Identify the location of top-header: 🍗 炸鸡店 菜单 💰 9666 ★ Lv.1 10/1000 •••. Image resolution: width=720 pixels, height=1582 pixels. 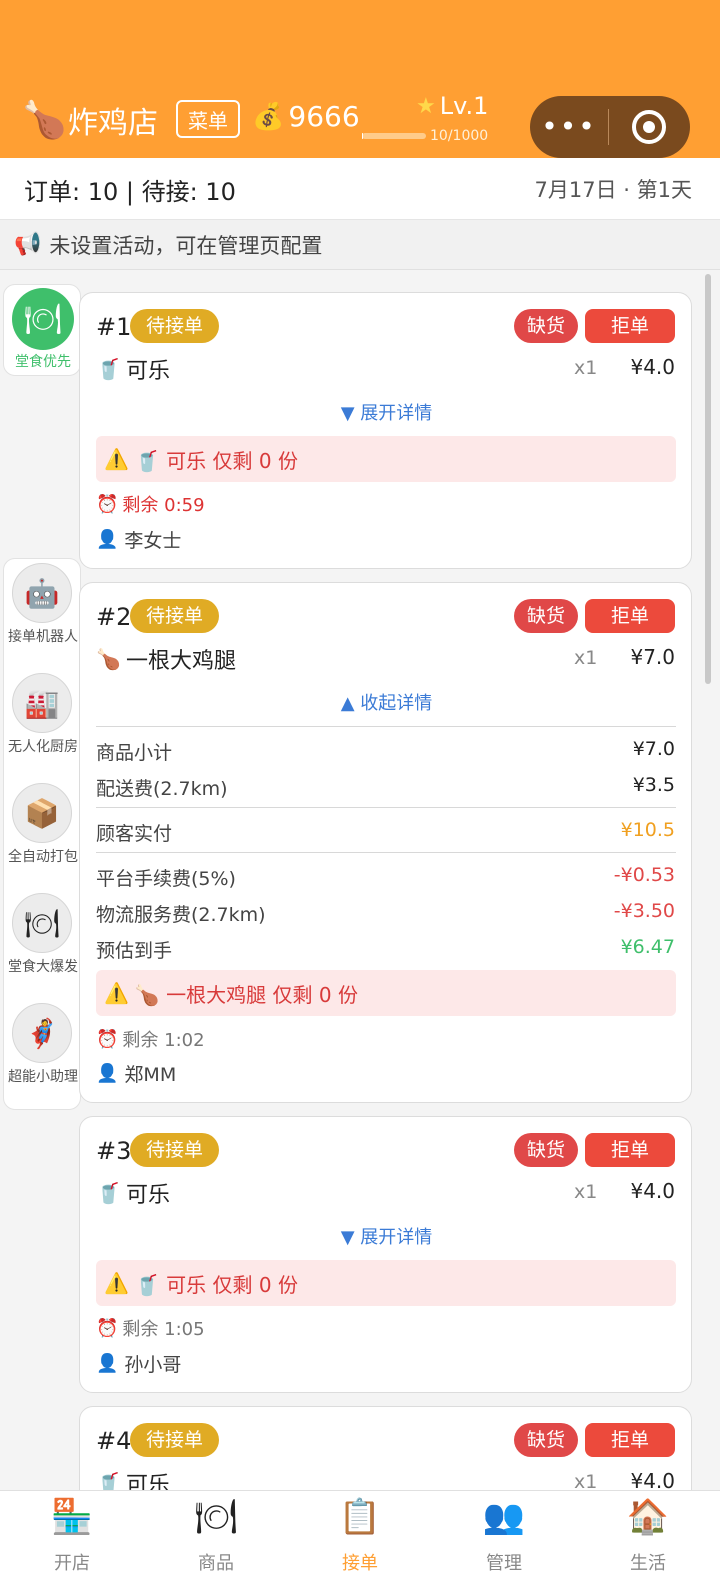
(360, 79).